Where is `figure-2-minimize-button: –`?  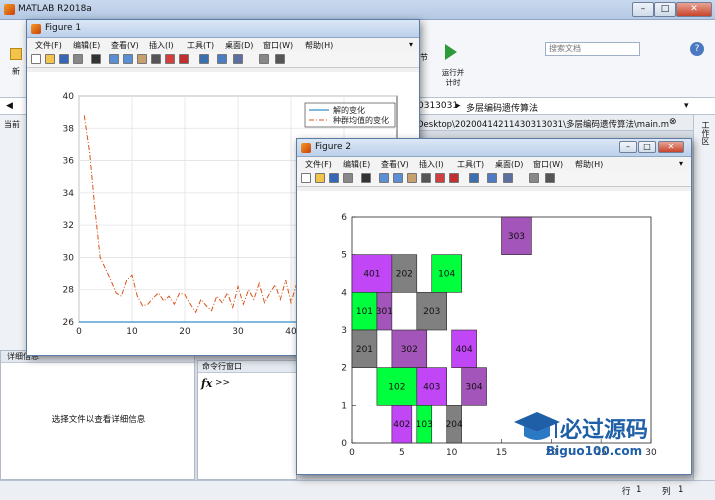 figure-2-minimize-button: – is located at coordinates (628, 147).